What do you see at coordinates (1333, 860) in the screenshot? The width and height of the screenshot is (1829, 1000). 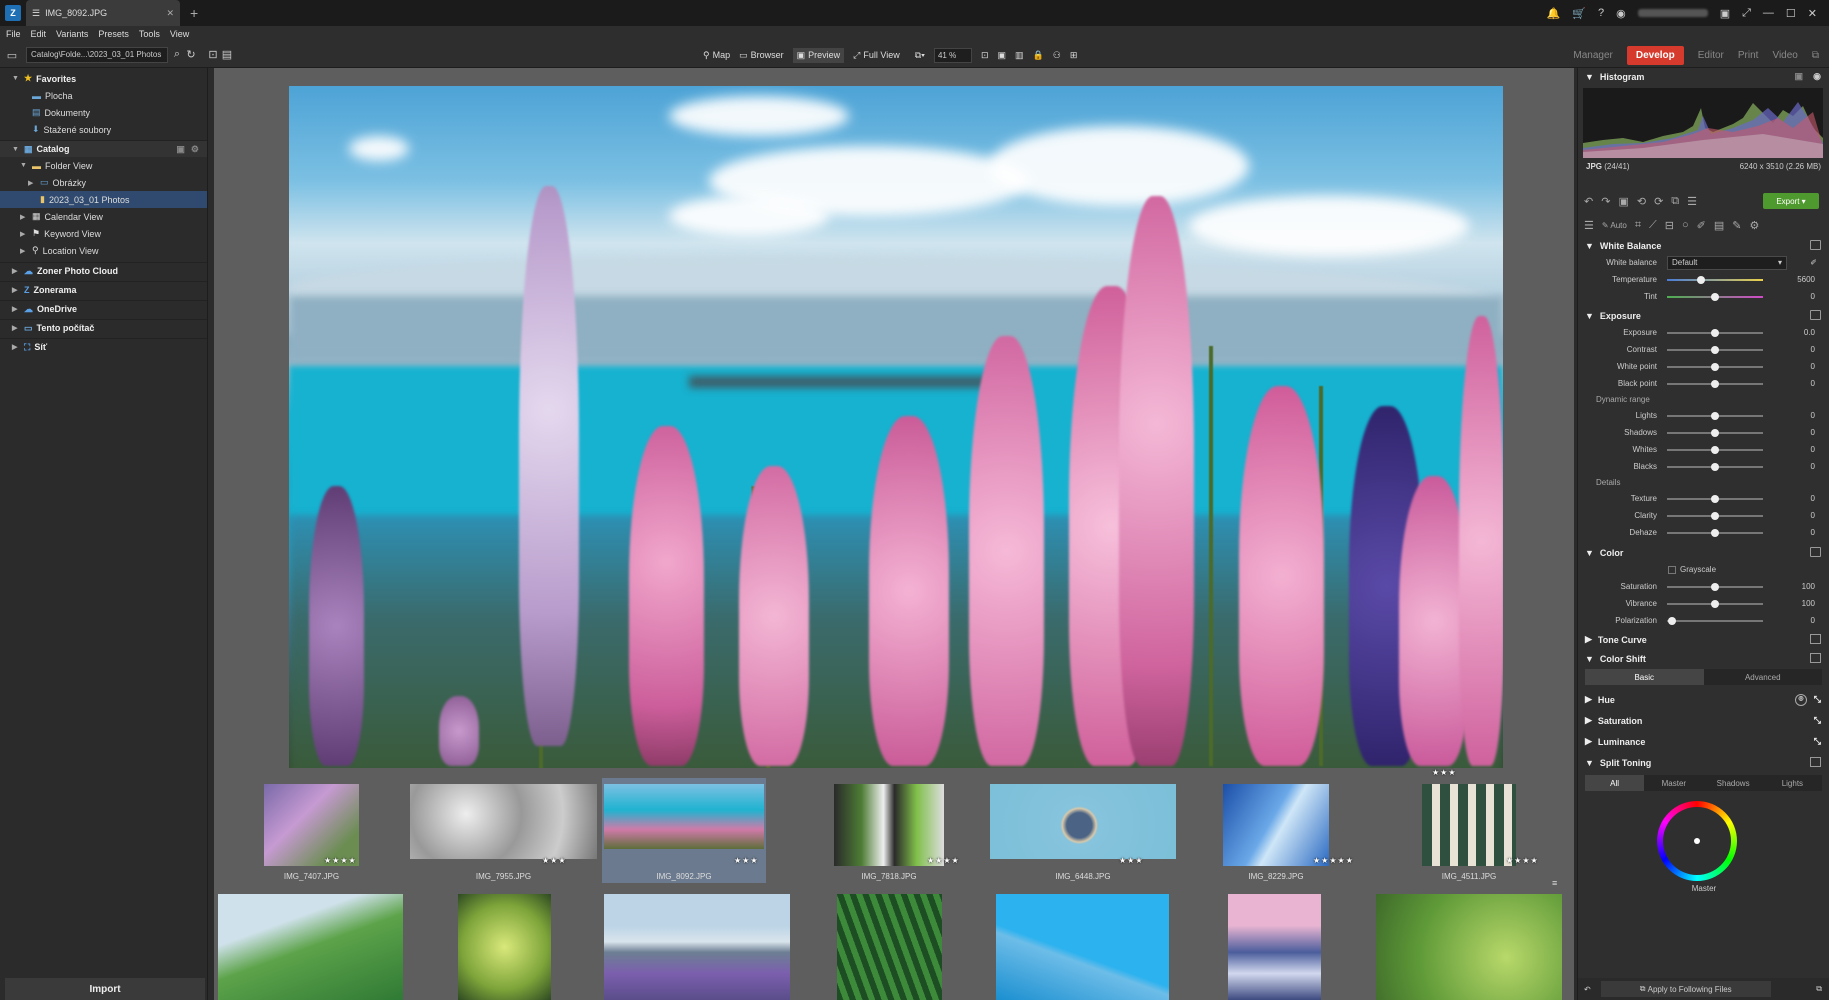 I see `rating-stars: ★★★★★` at bounding box center [1333, 860].